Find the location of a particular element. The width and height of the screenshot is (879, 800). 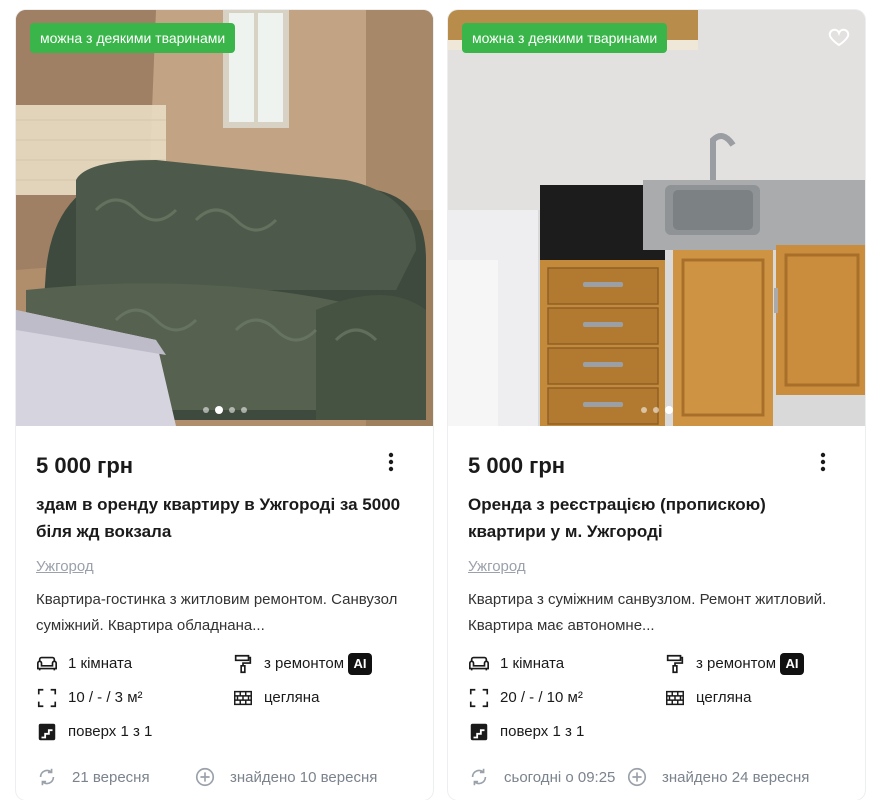

found-date: знайдено 10 вересня is located at coordinates (285, 777).